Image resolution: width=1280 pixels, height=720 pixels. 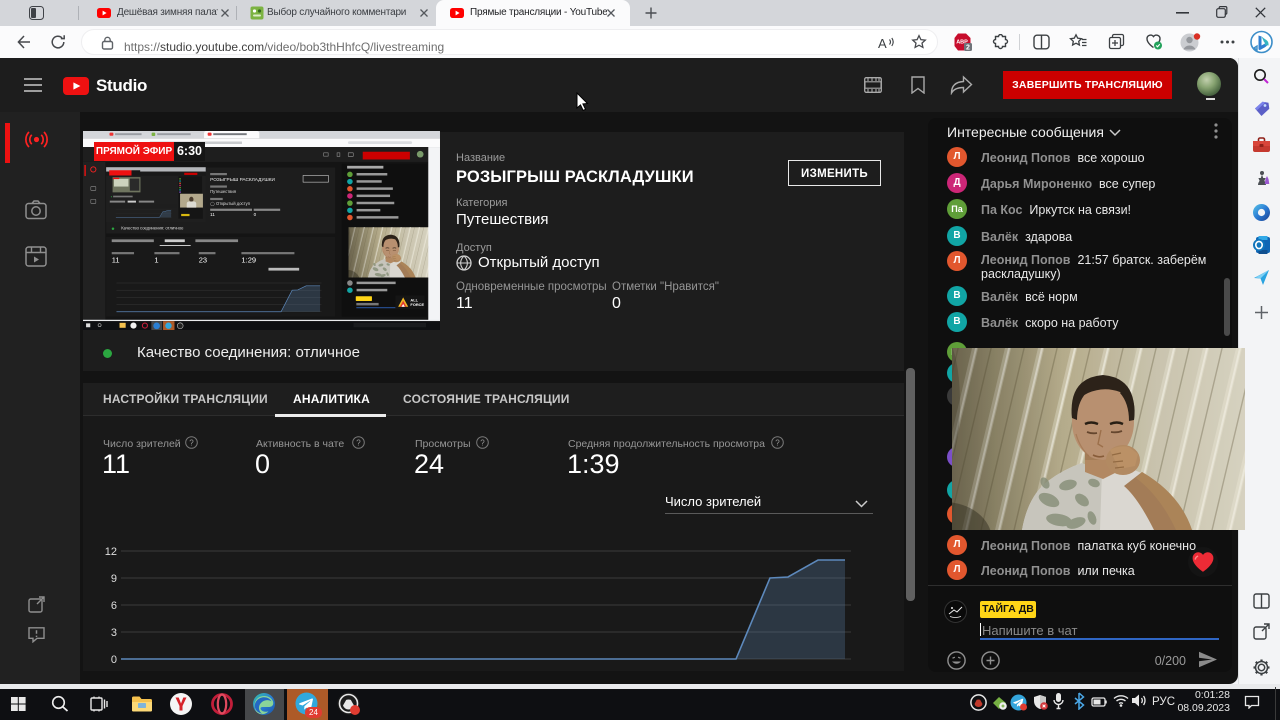 What do you see at coordinates (114, 606) in the screenshot?
I see `svg-text: 6` at bounding box center [114, 606].